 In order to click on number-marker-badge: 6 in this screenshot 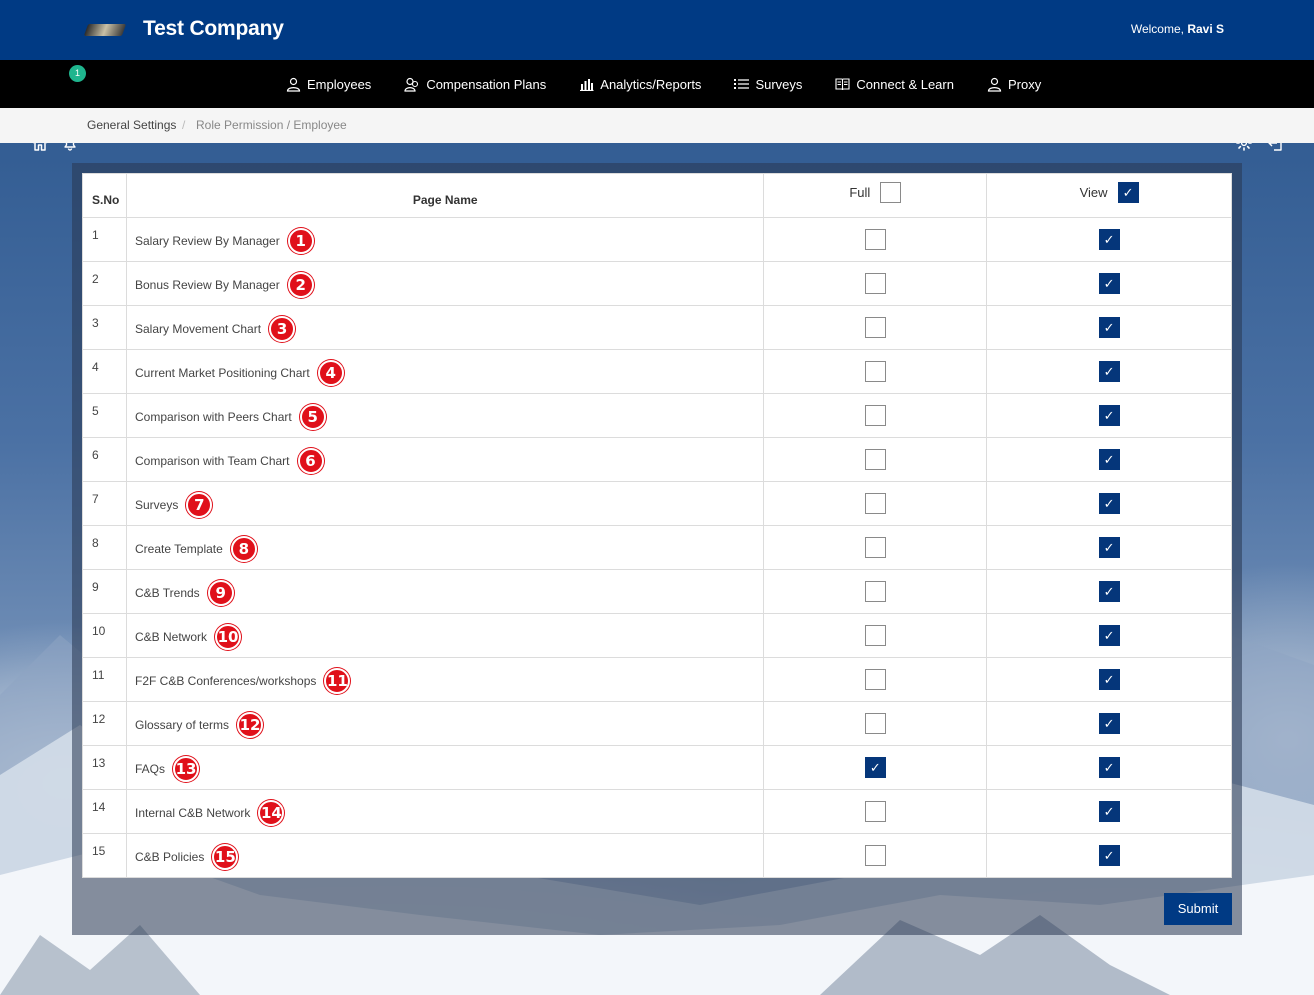, I will do `click(310, 460)`.